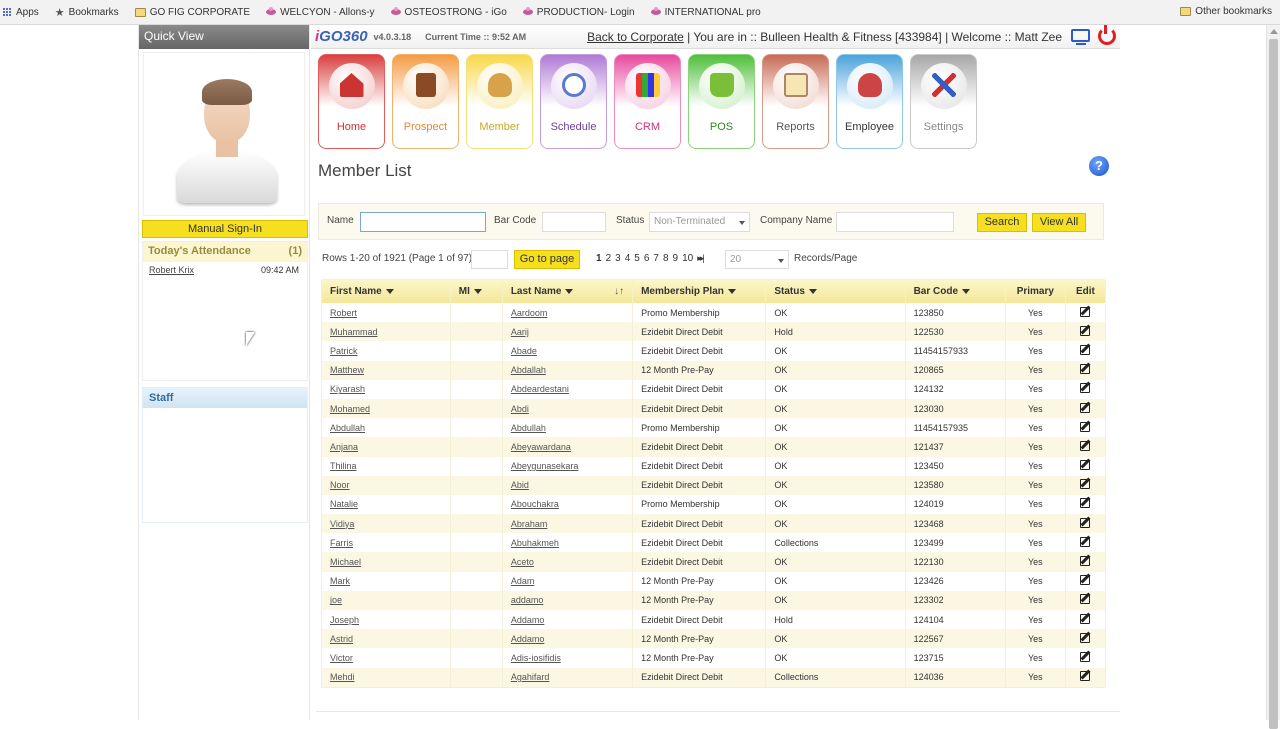  Describe the element at coordinates (347, 370) in the screenshot. I see `first-name-link: Matthew` at that location.